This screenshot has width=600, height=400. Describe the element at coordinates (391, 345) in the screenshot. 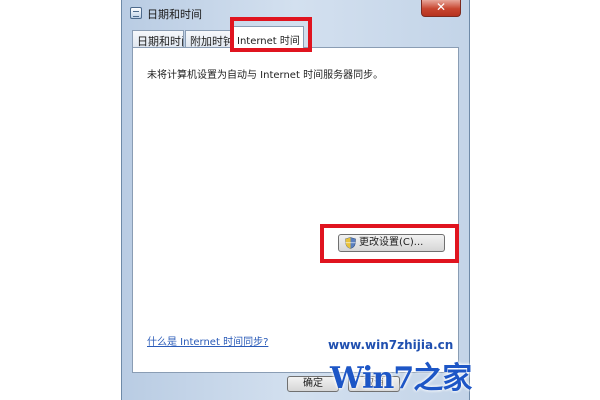

I see `watermark-url: www.win7zhijia.cn` at that location.